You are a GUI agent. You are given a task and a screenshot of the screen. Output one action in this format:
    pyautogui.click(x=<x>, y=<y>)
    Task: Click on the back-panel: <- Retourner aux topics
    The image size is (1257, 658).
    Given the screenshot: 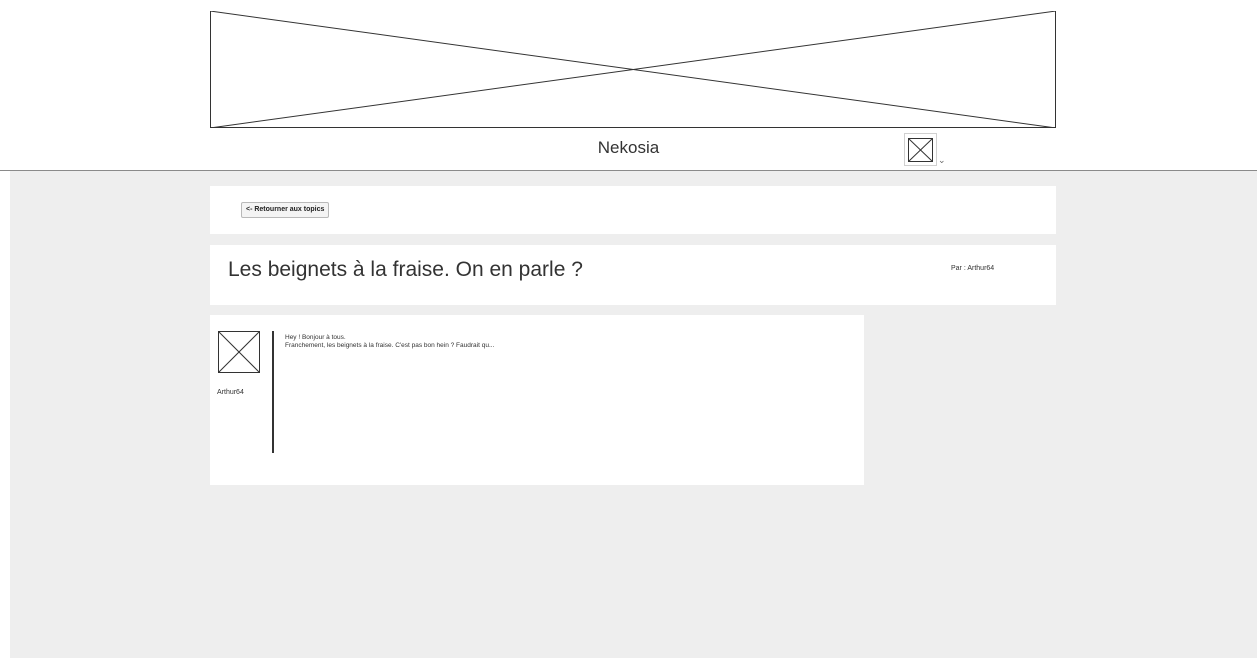 What is the action you would take?
    pyautogui.click(x=633, y=210)
    